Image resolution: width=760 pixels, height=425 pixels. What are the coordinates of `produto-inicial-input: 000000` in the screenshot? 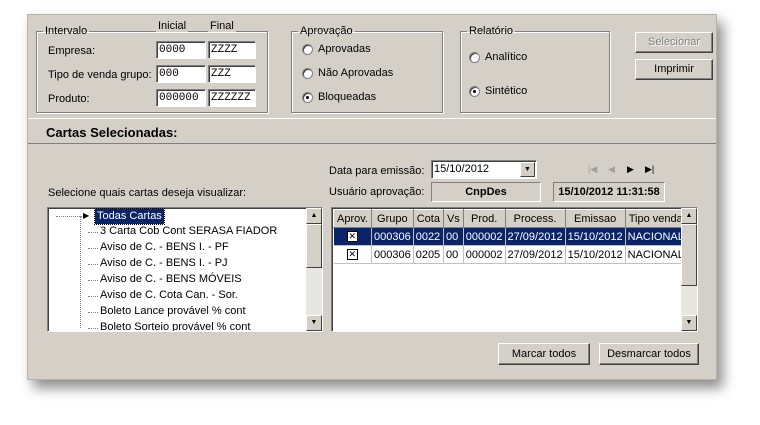 It's located at (181, 98).